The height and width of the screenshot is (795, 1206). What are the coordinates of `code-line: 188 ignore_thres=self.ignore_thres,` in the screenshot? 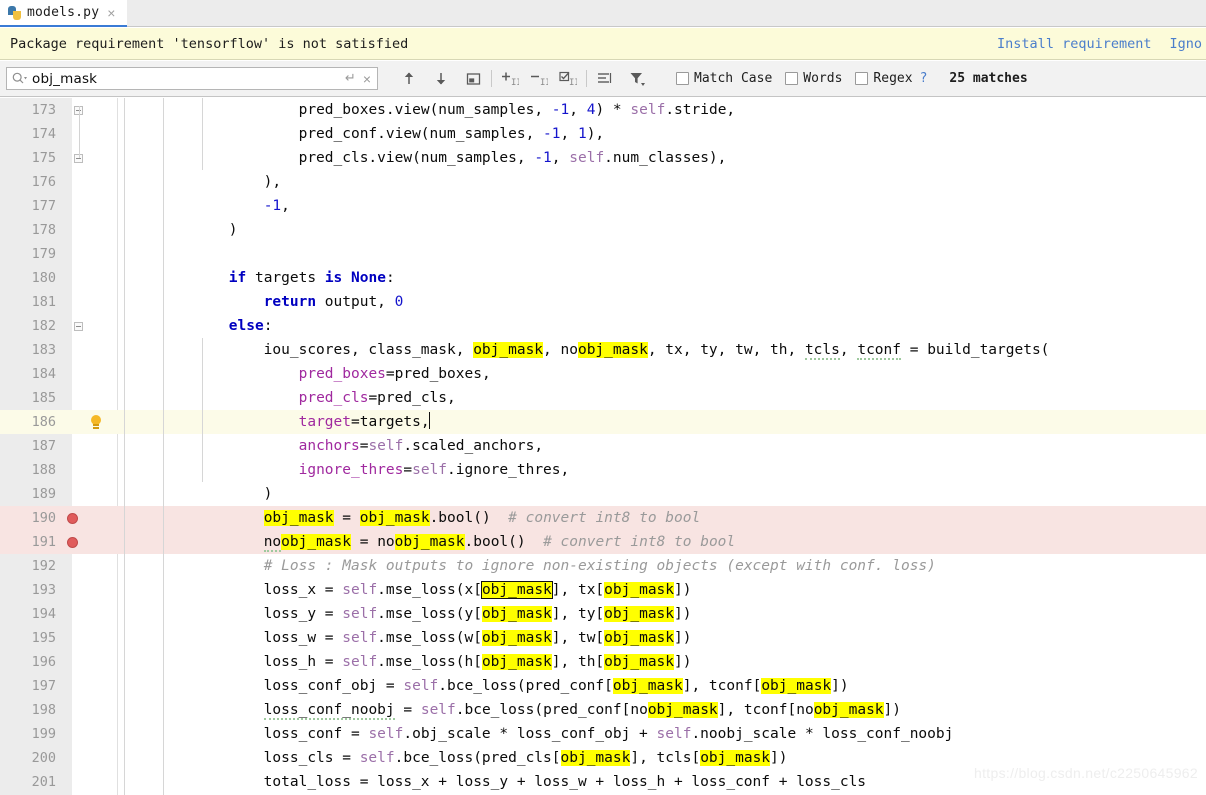 It's located at (603, 470).